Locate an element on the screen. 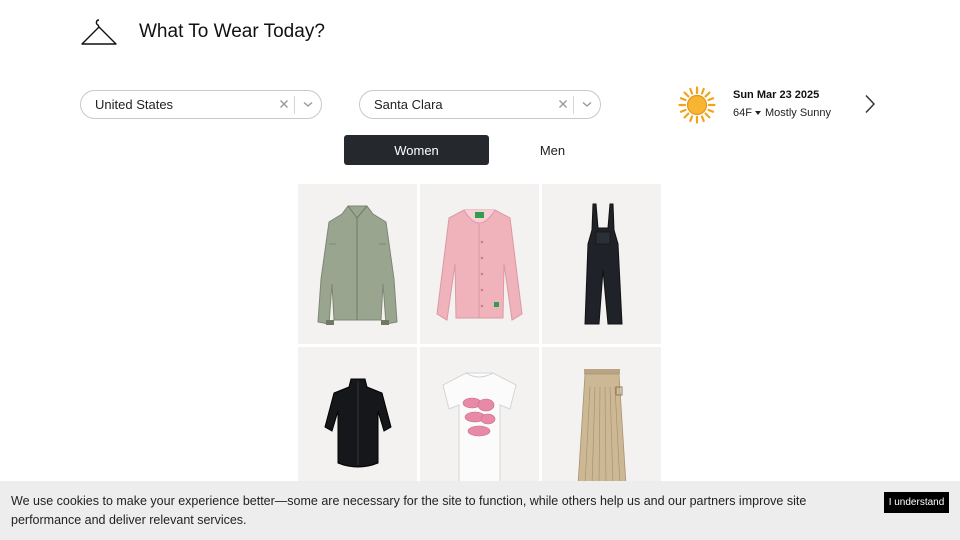 The height and width of the screenshot is (540, 960). product-card-pink-cardigan is located at coordinates (479, 264).